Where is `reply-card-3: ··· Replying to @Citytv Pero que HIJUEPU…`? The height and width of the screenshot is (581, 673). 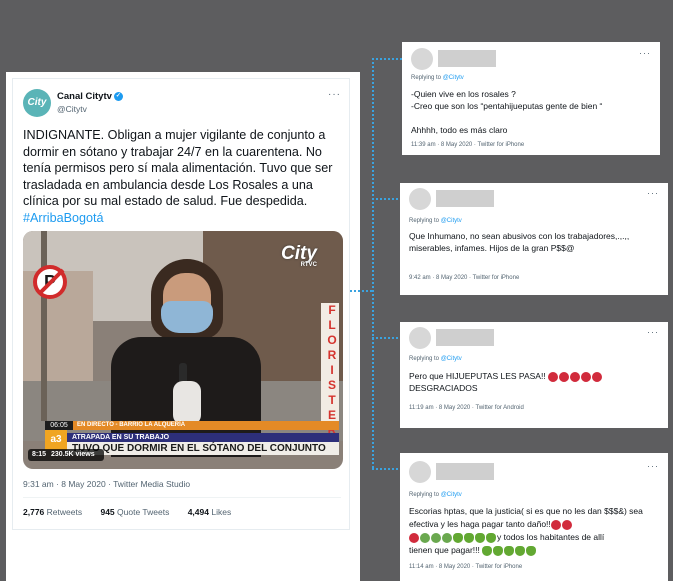 reply-card-3: ··· Replying to @Citytv Pero que HIJUEPU… is located at coordinates (534, 375).